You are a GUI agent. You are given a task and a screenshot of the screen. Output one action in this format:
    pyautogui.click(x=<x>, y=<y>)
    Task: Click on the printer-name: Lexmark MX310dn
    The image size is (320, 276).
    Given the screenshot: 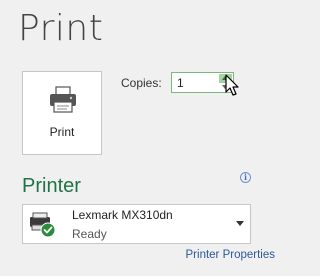 What is the action you would take?
    pyautogui.click(x=122, y=215)
    